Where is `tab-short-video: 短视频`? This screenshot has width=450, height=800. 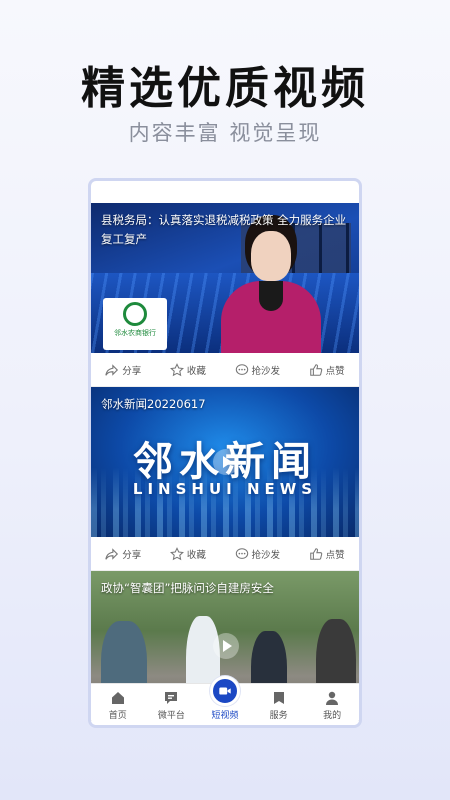
tab-short-video: 短视频 is located at coordinates (225, 698).